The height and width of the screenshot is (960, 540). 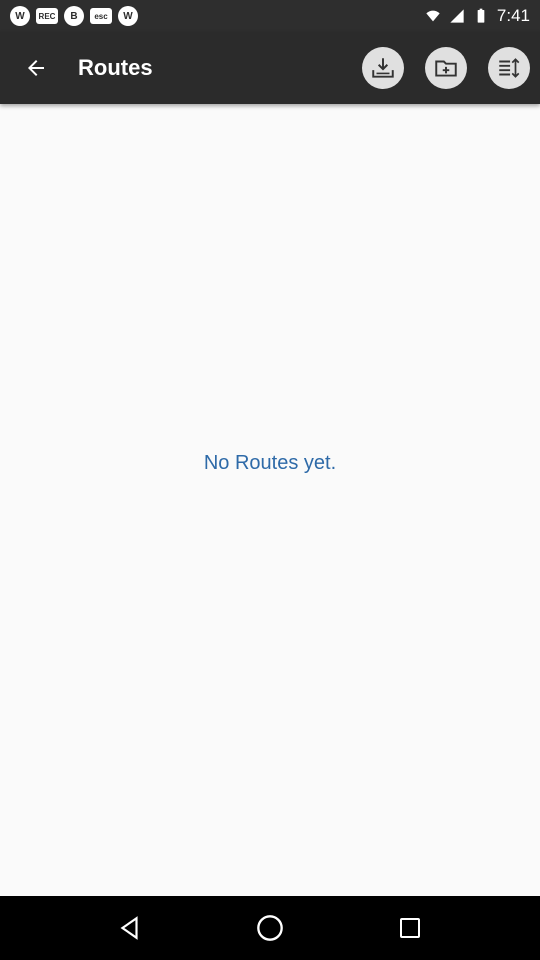 I want to click on circle-home-icon, so click(x=270, y=928).